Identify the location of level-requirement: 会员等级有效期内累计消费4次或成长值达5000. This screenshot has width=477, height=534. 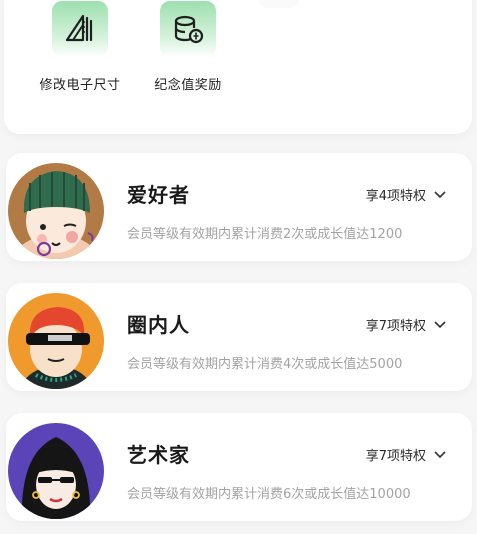
(265, 364).